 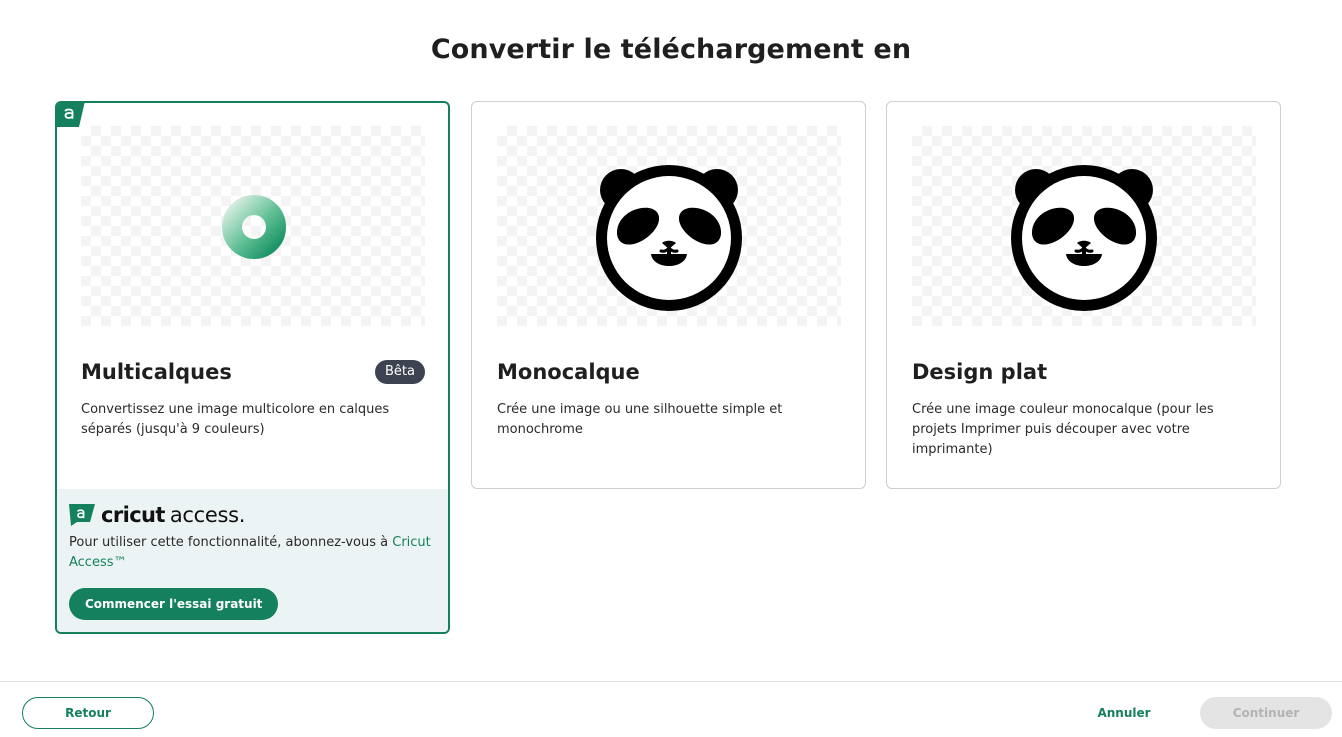 I want to click on cricut-access-badge-icon, so click(x=82, y=515).